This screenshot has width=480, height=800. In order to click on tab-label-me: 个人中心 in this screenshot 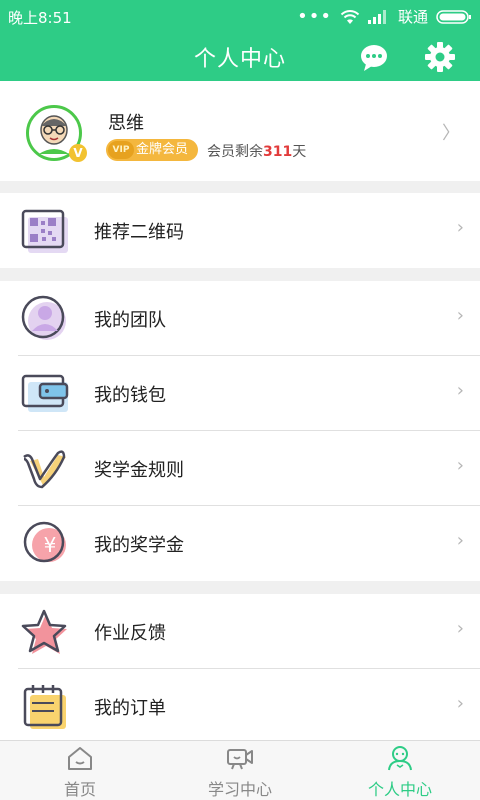, I will do `click(399, 789)`.